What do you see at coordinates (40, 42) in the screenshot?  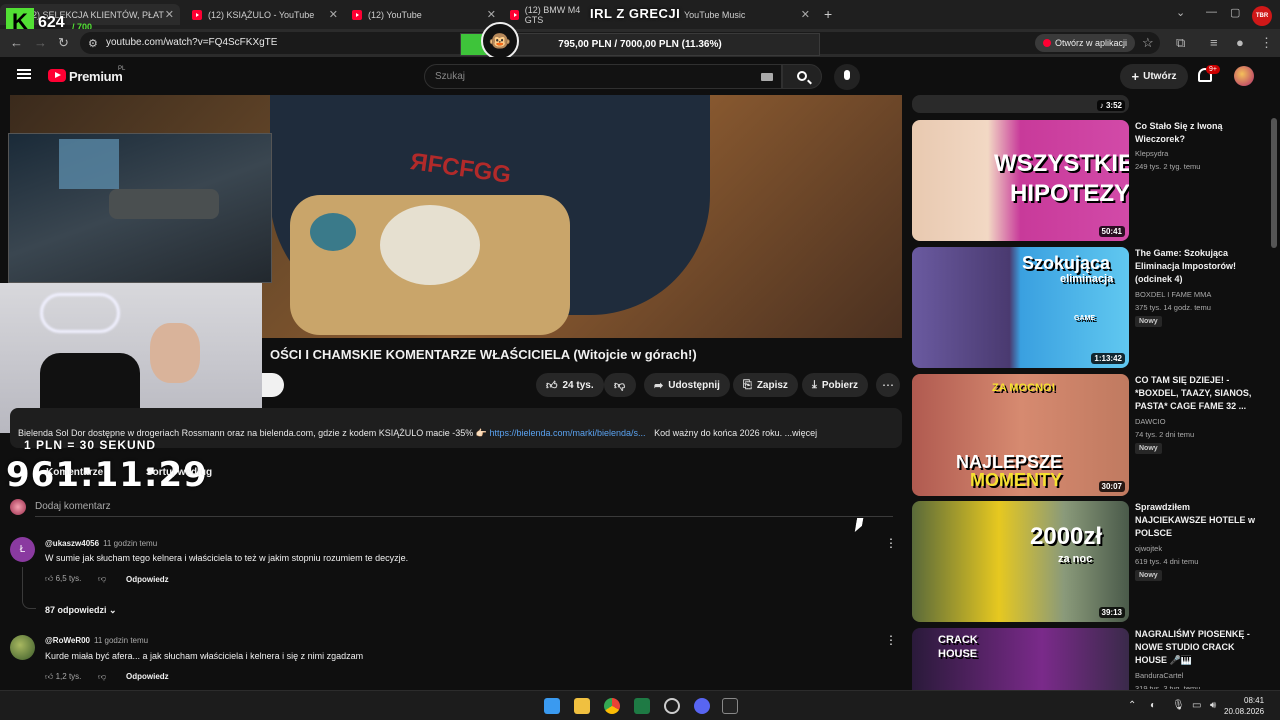 I see `forward-icon: →` at bounding box center [40, 42].